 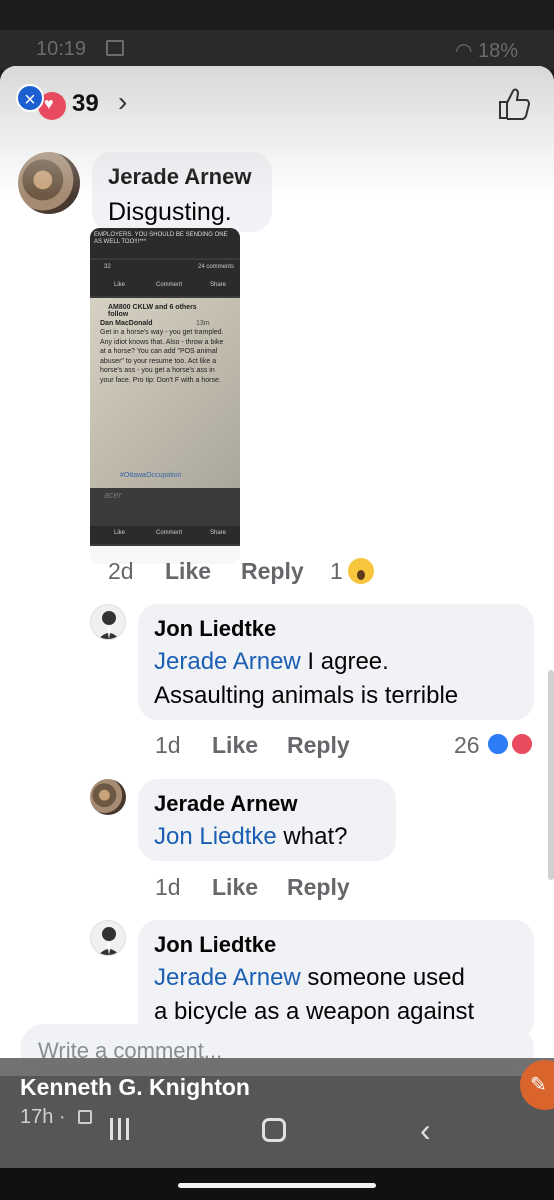 What do you see at coordinates (486, 51) in the screenshot?
I see `status-battery: ◠ 18%` at bounding box center [486, 51].